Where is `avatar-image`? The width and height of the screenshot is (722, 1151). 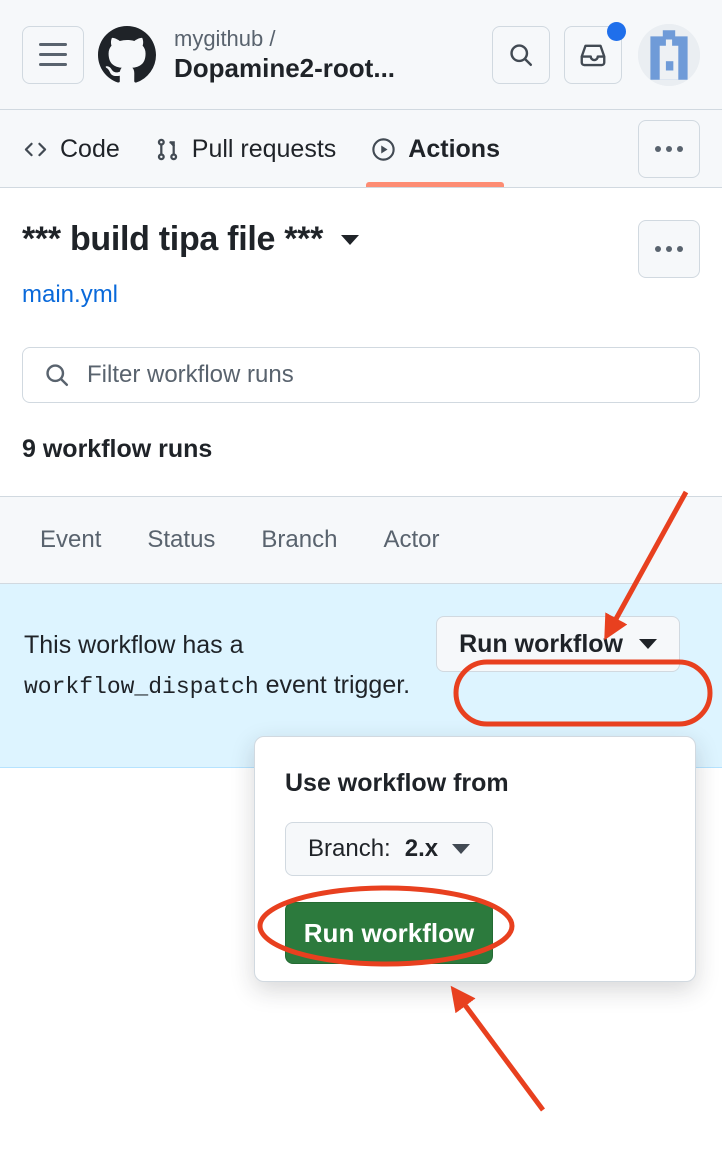 avatar-image is located at coordinates (669, 54).